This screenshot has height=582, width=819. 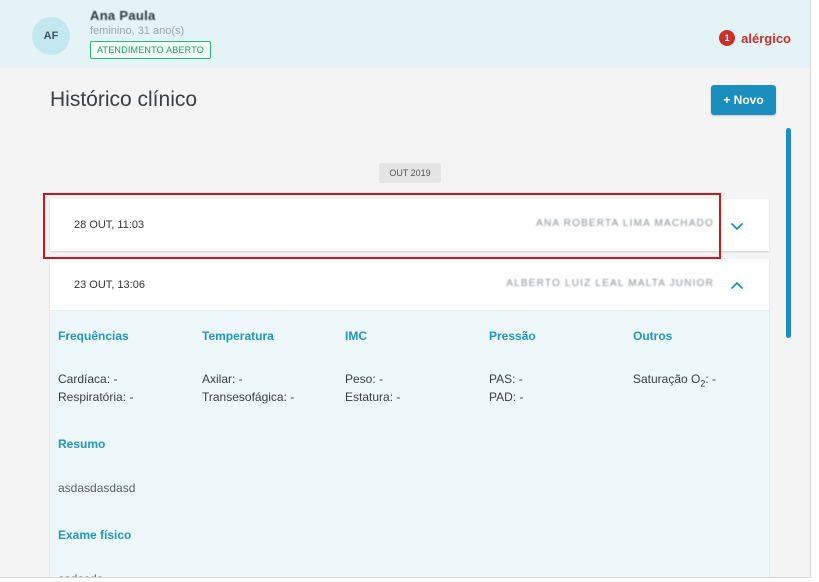 What do you see at coordinates (410, 173) in the screenshot?
I see `month-divider: OUT 2019` at bounding box center [410, 173].